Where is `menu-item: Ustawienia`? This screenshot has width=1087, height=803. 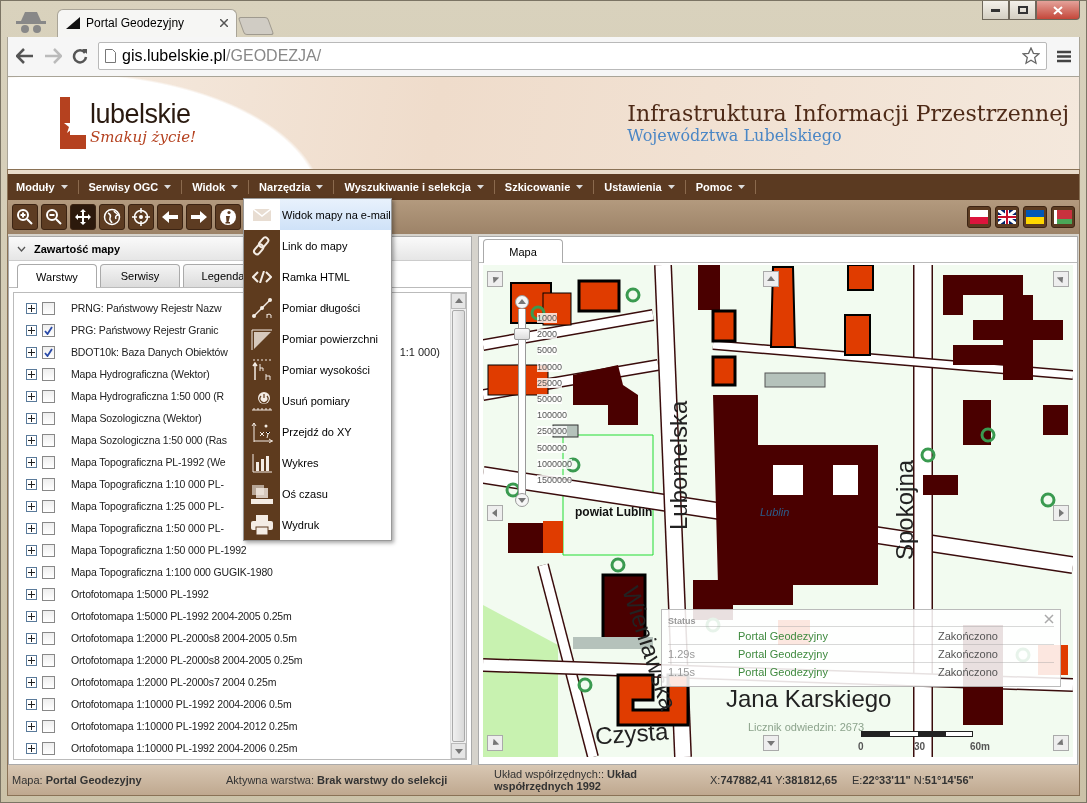
menu-item: Ustawienia is located at coordinates (643, 187).